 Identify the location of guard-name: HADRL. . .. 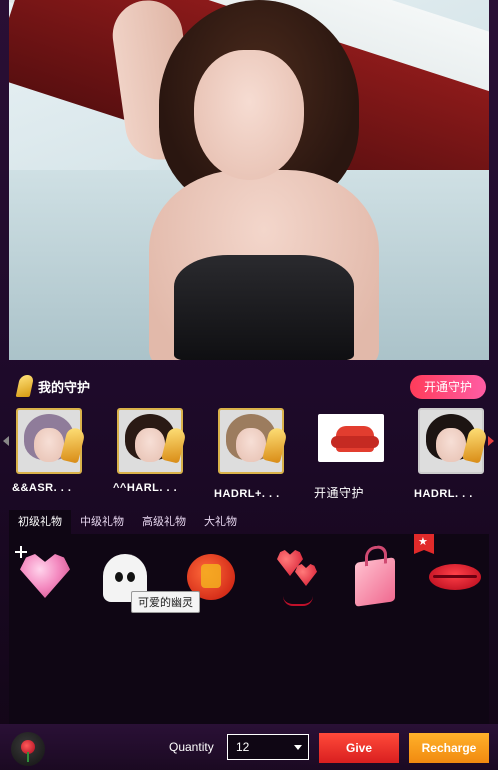
(443, 494).